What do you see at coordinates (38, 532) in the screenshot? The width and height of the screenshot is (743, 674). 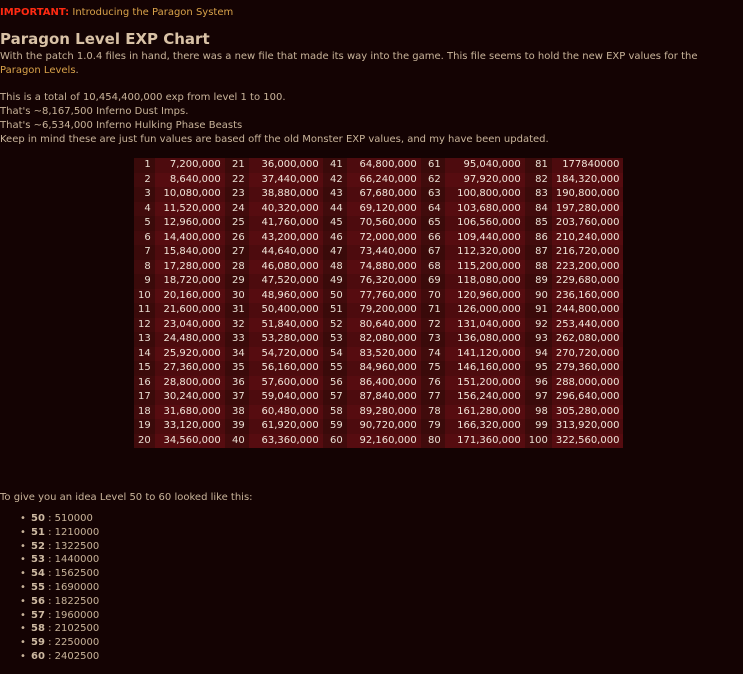 I see `old-level: 51` at bounding box center [38, 532].